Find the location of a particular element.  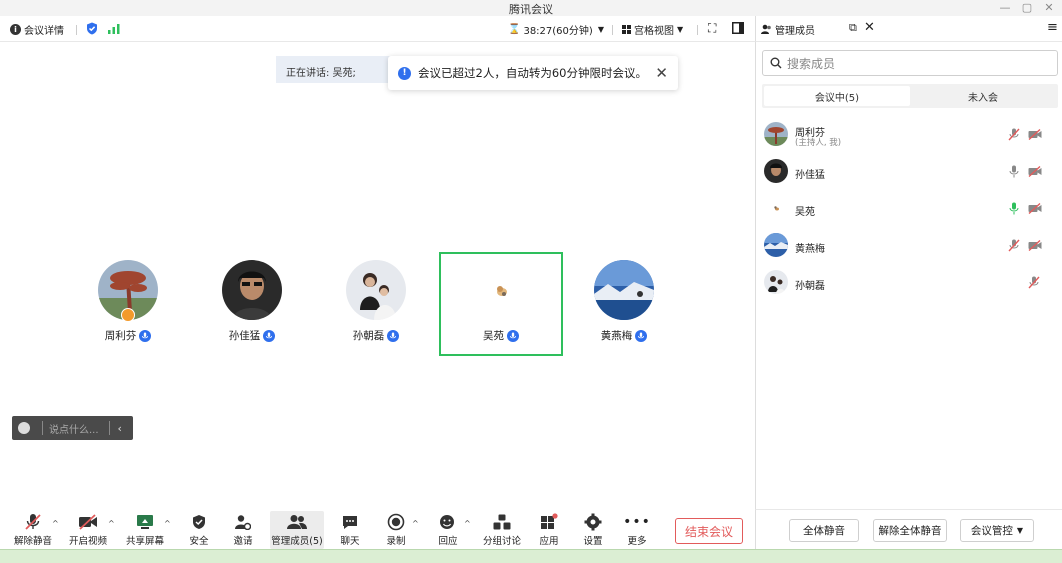

emoji-icon is located at coordinates (24, 428).